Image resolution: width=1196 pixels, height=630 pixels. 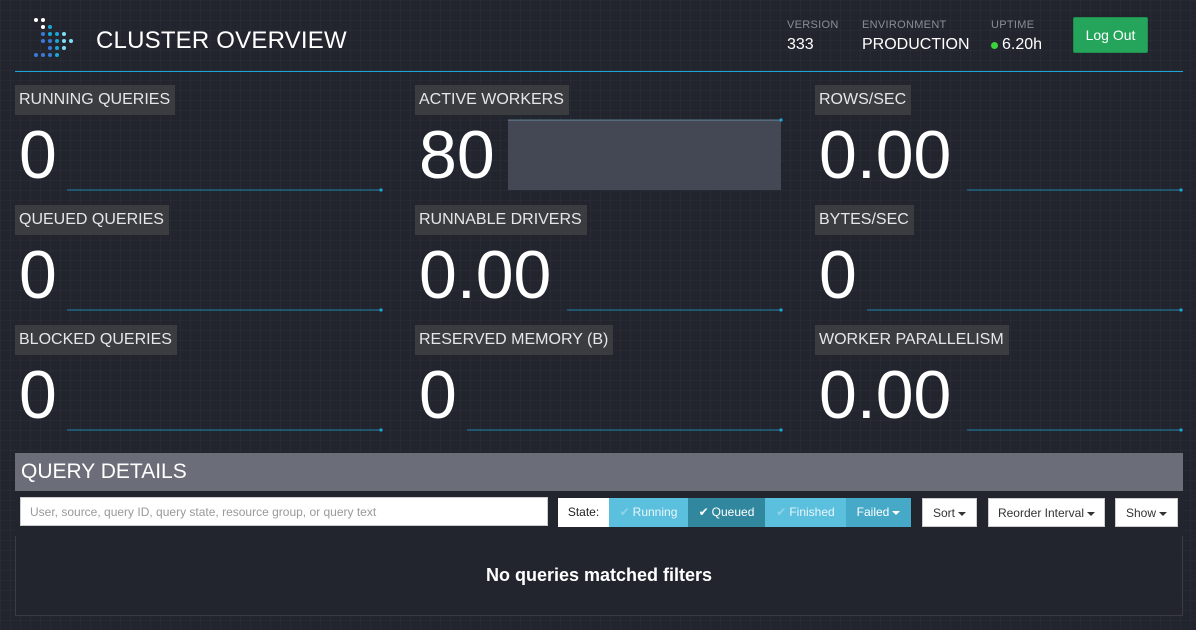 What do you see at coordinates (95, 100) in the screenshot?
I see `metric-label: RUNNING QUERIES` at bounding box center [95, 100].